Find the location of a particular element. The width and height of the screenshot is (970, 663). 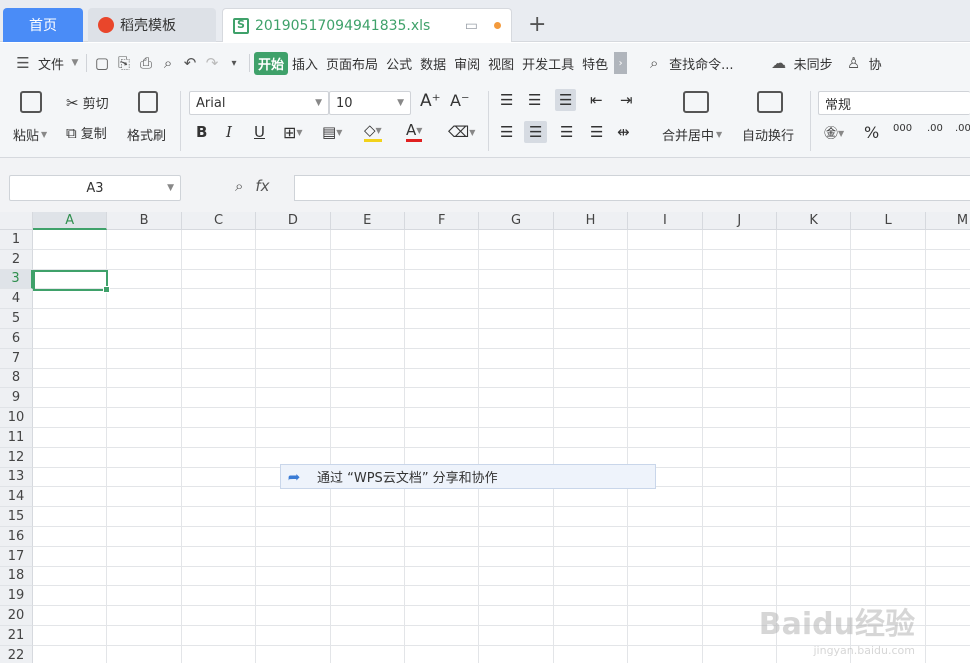

format-painter-button: 格式刷 is located at coordinates (146, 134).